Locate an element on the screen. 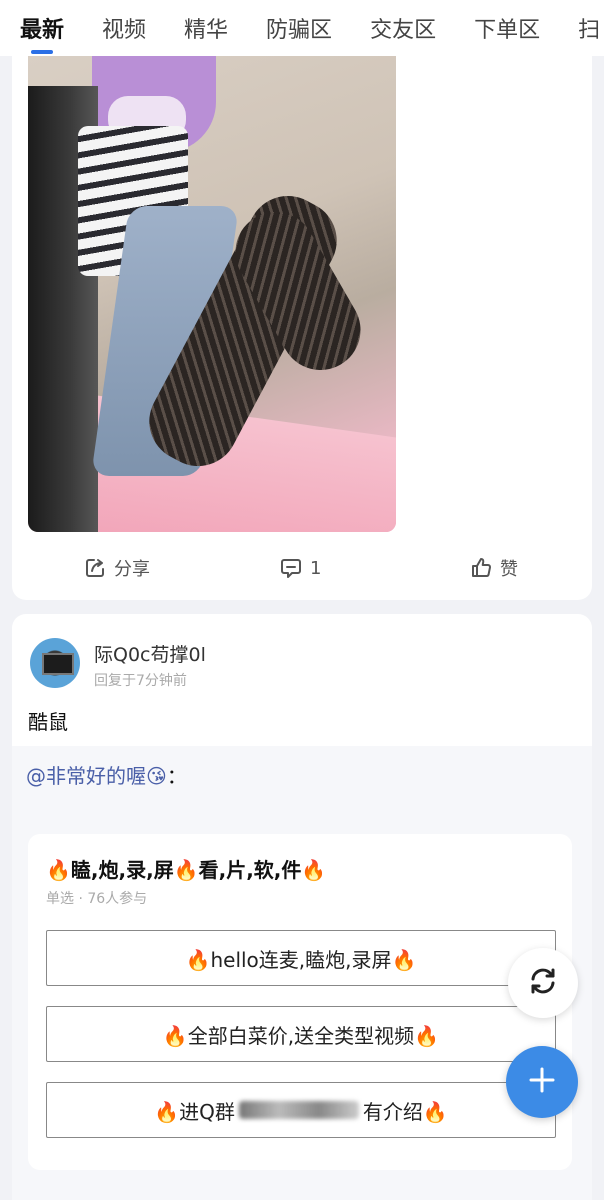 This screenshot has width=604, height=1200. mention-line: @非常好的喔😘： is located at coordinates (106, 774).